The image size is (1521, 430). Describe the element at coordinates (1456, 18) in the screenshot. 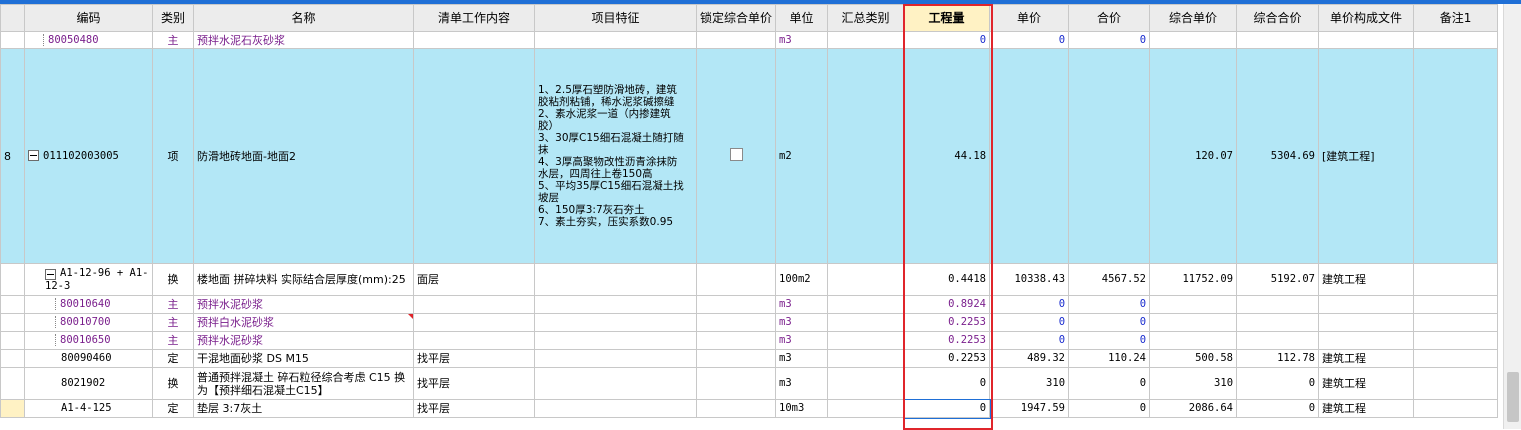

I see `col-header-note: 备注1` at that location.